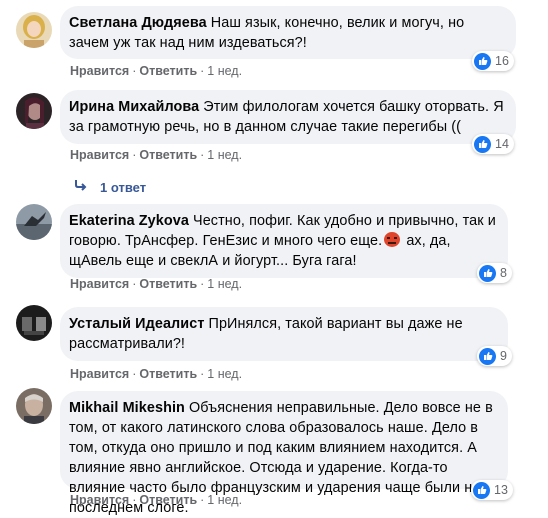  What do you see at coordinates (502, 61) in the screenshot?
I see `reaction-number: 16` at bounding box center [502, 61].